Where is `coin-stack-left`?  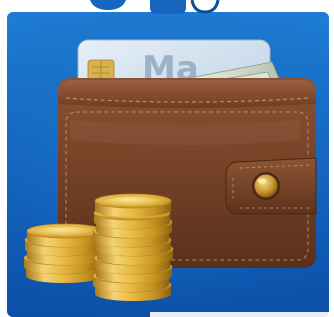
coin-stack-left is located at coordinates (63, 253).